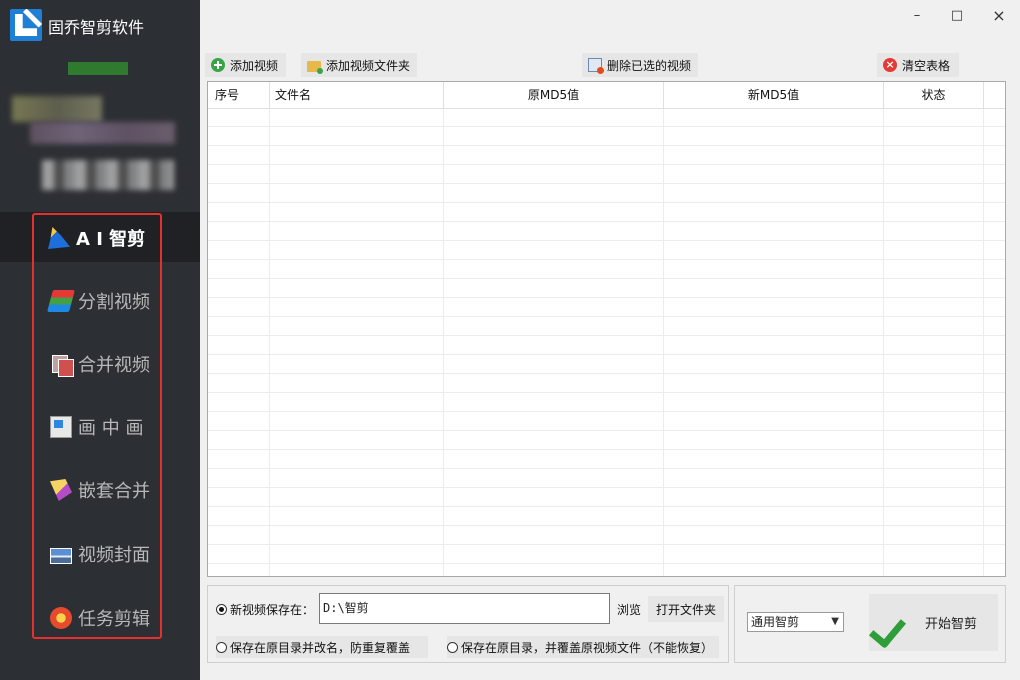  Describe the element at coordinates (464, 608) in the screenshot. I see `save-path-input: D:\智剪` at that location.